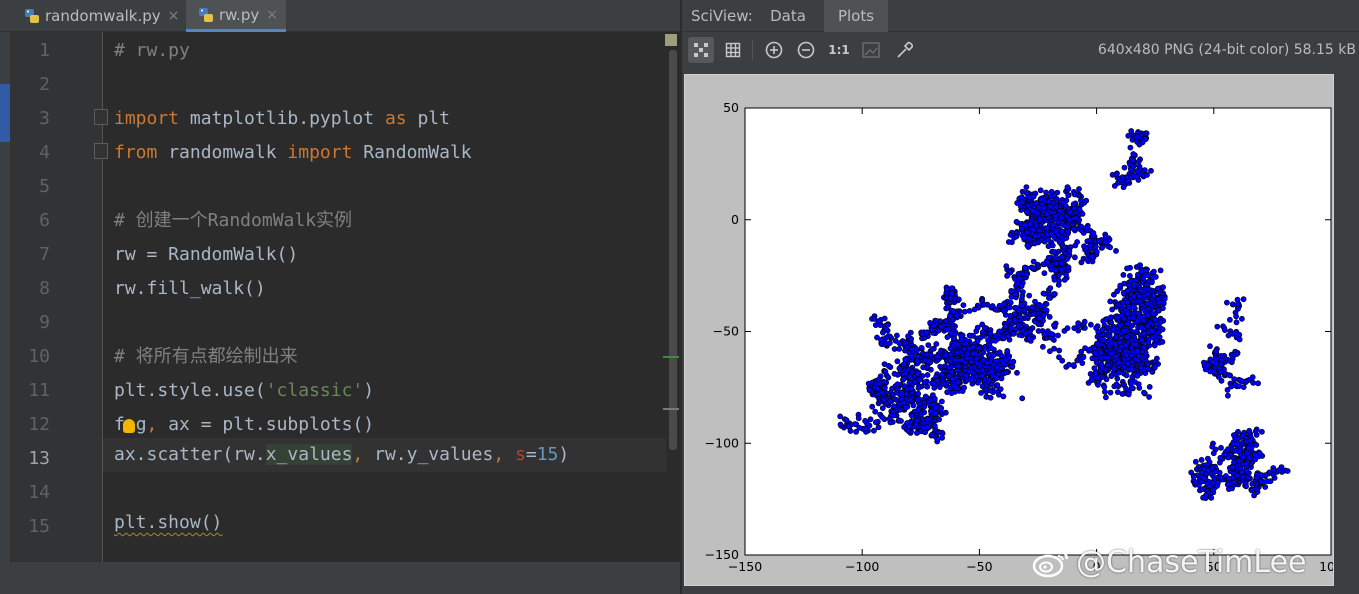  What do you see at coordinates (701, 50) in the screenshot?
I see `grid-dots-icon` at bounding box center [701, 50].